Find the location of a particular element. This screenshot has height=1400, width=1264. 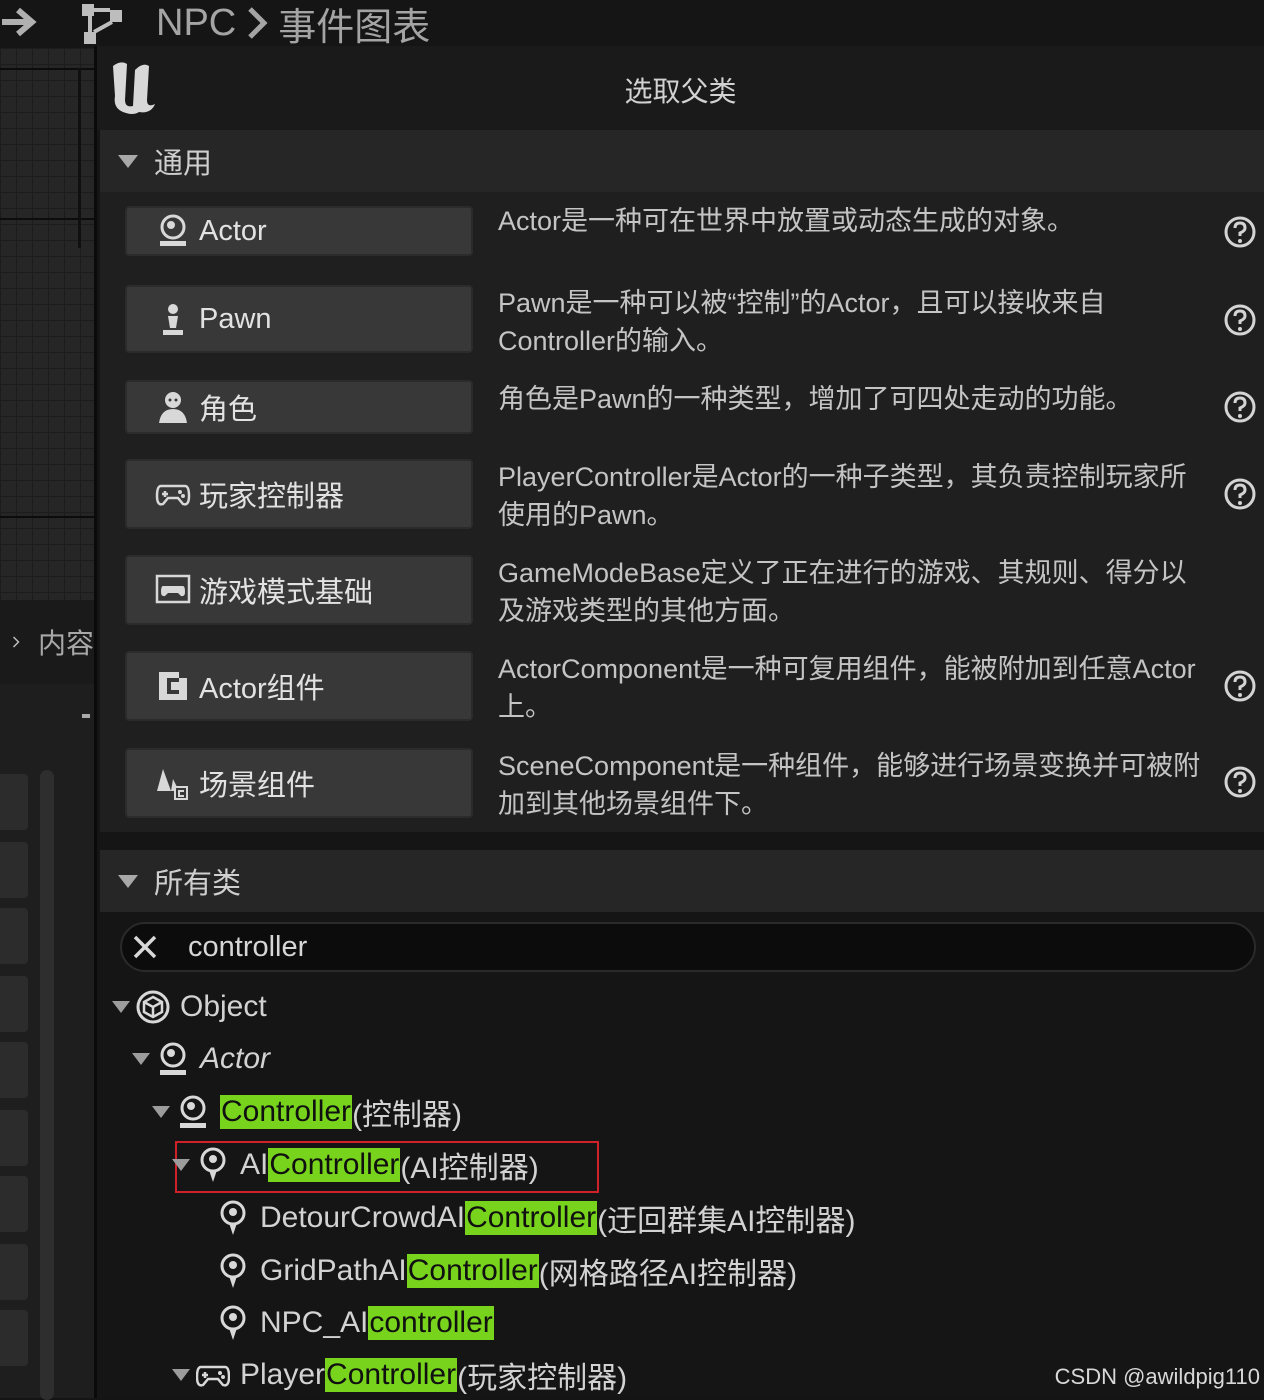

tree-item-object: Object is located at coordinates (189, 1007).